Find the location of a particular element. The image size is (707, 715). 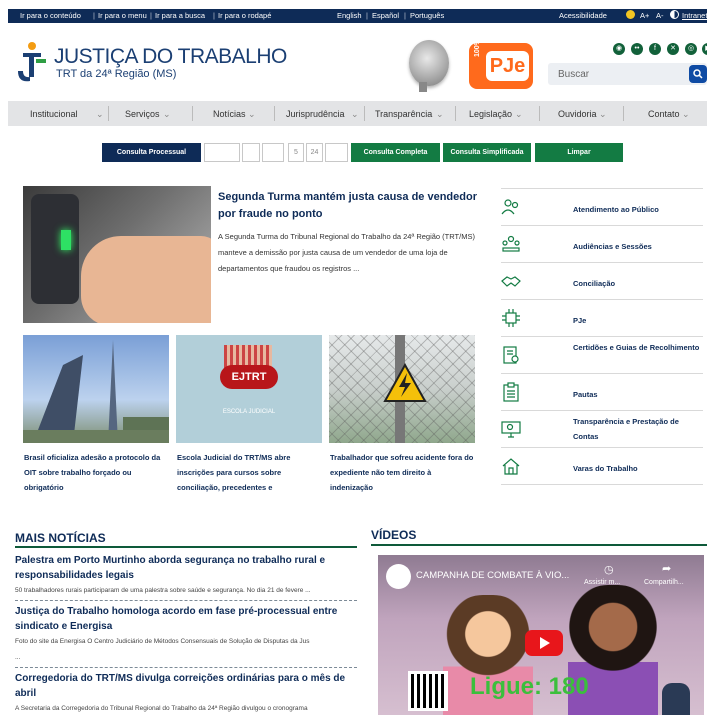

search-button is located at coordinates (698, 74).